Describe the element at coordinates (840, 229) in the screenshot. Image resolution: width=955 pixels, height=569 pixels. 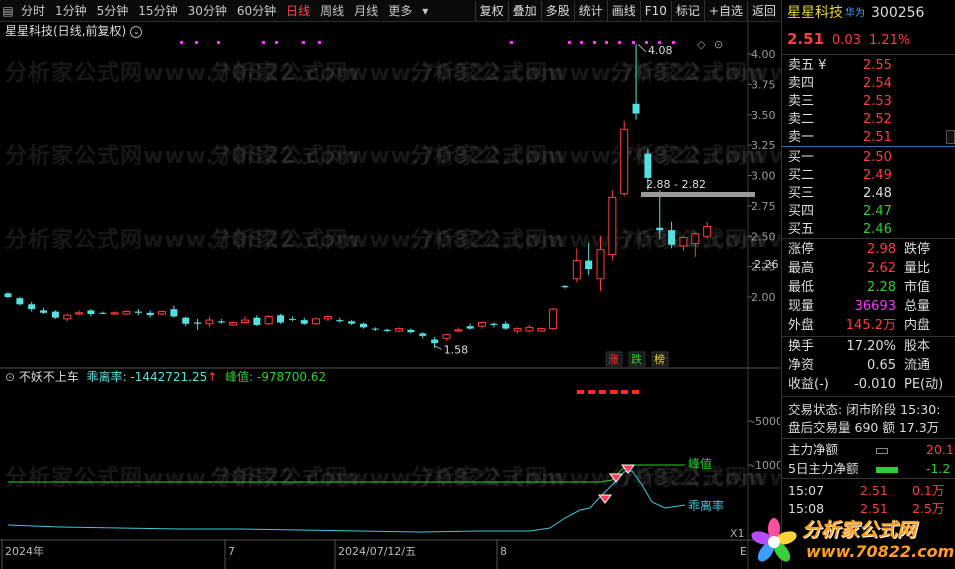
I see `bid-row: 买五 2.46` at that location.